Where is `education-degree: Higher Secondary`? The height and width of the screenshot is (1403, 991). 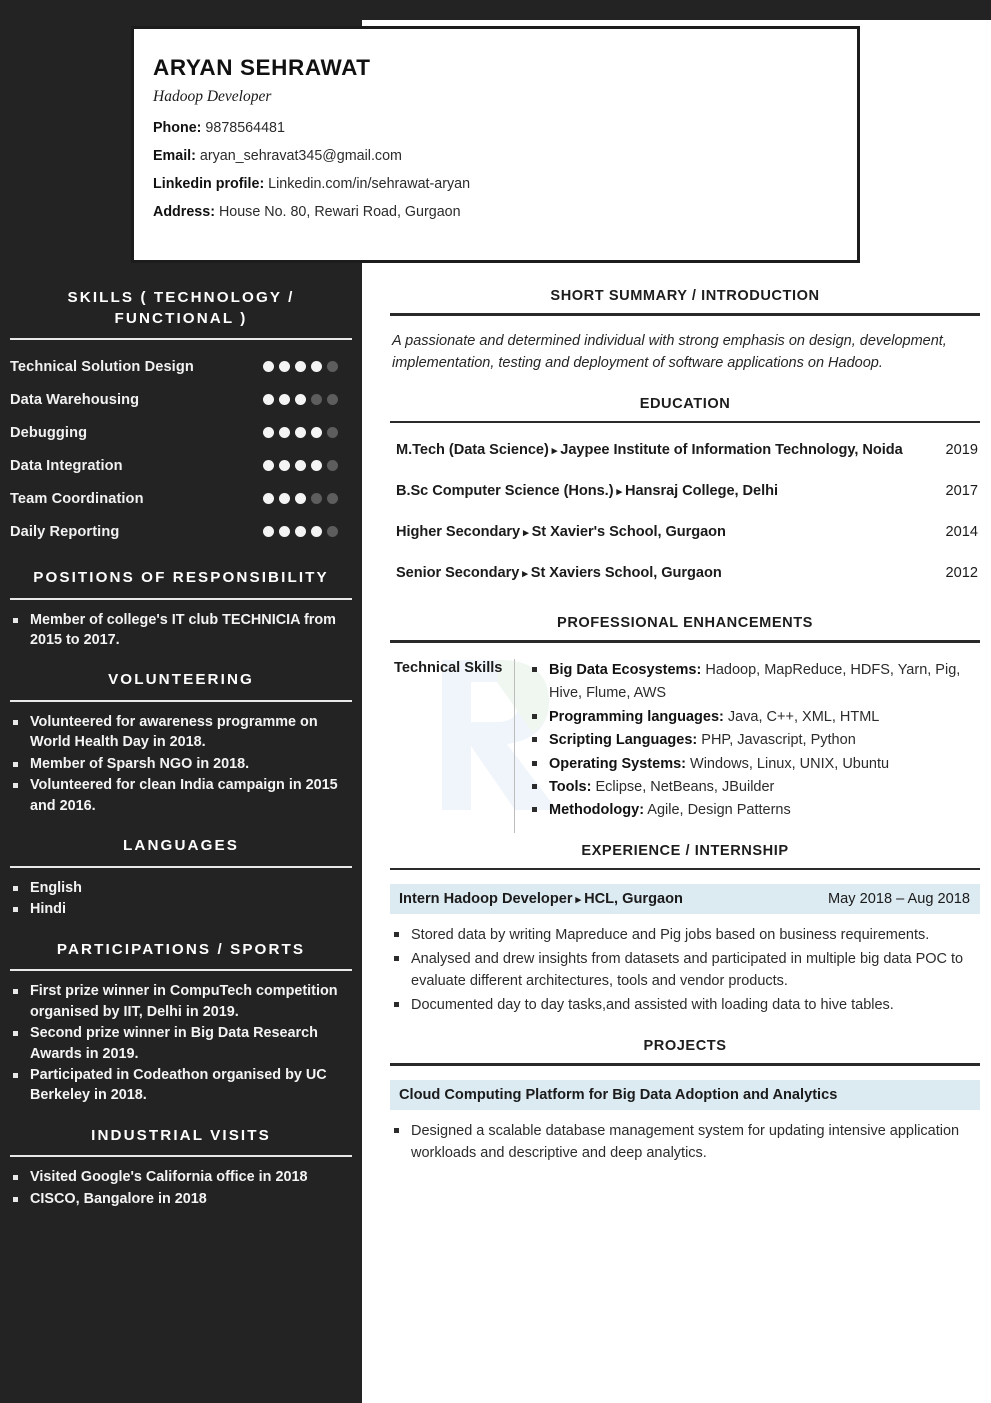 education-degree: Higher Secondary is located at coordinates (458, 532).